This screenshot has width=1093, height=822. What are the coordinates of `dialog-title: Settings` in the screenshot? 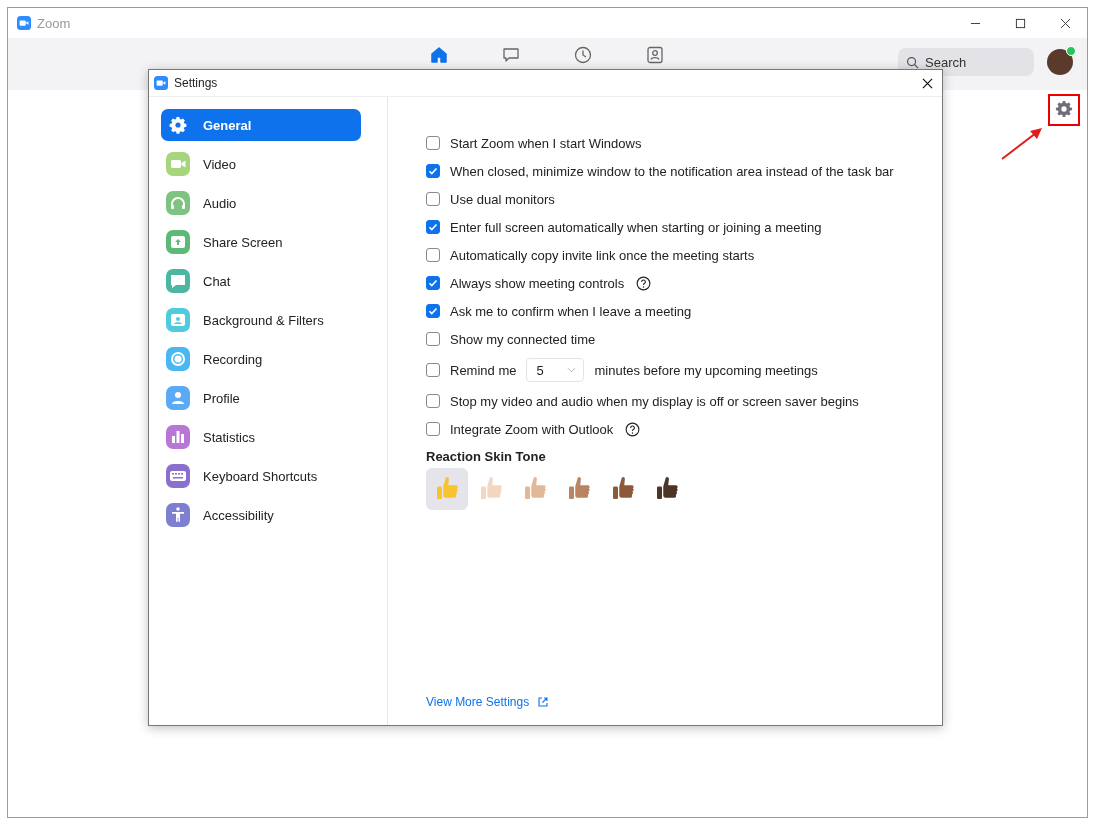 It's located at (196, 83).